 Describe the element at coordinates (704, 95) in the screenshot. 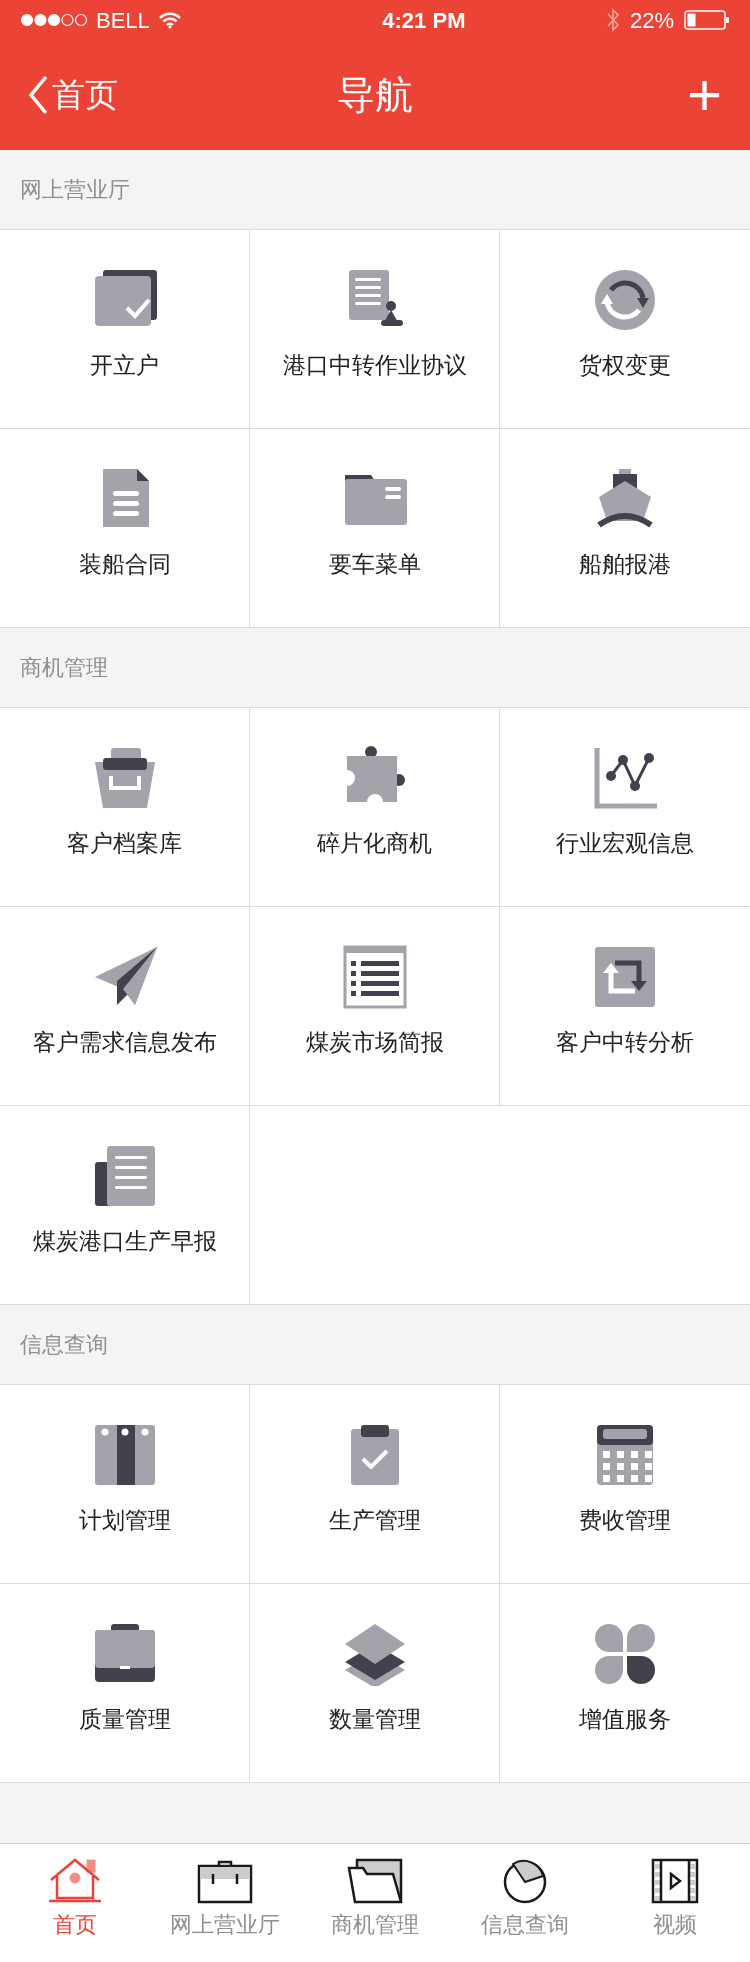

I see `add-button: +` at that location.